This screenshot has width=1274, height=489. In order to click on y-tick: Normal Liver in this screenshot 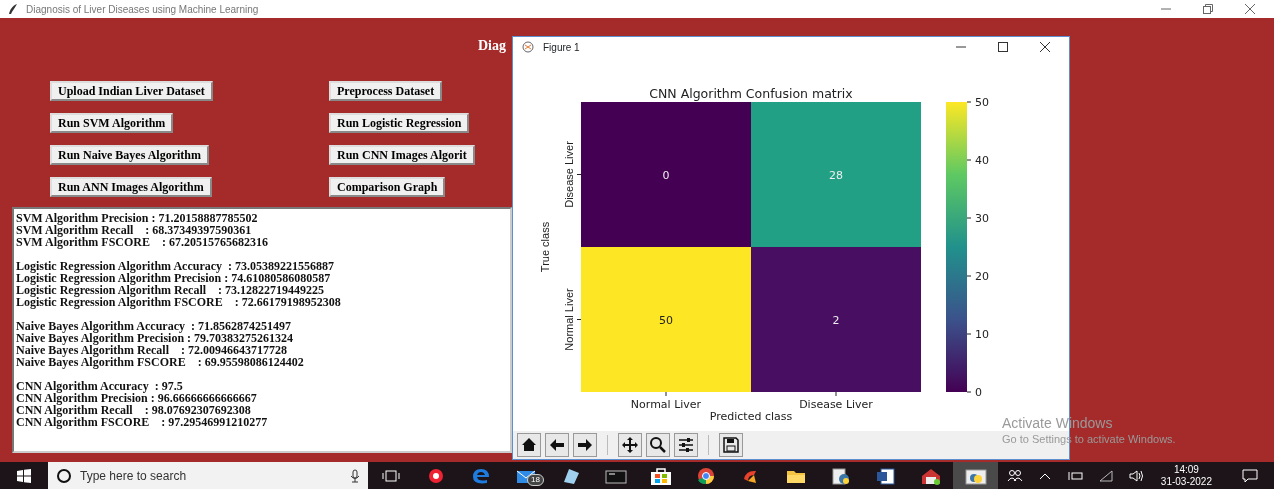, I will do `click(572, 319)`.